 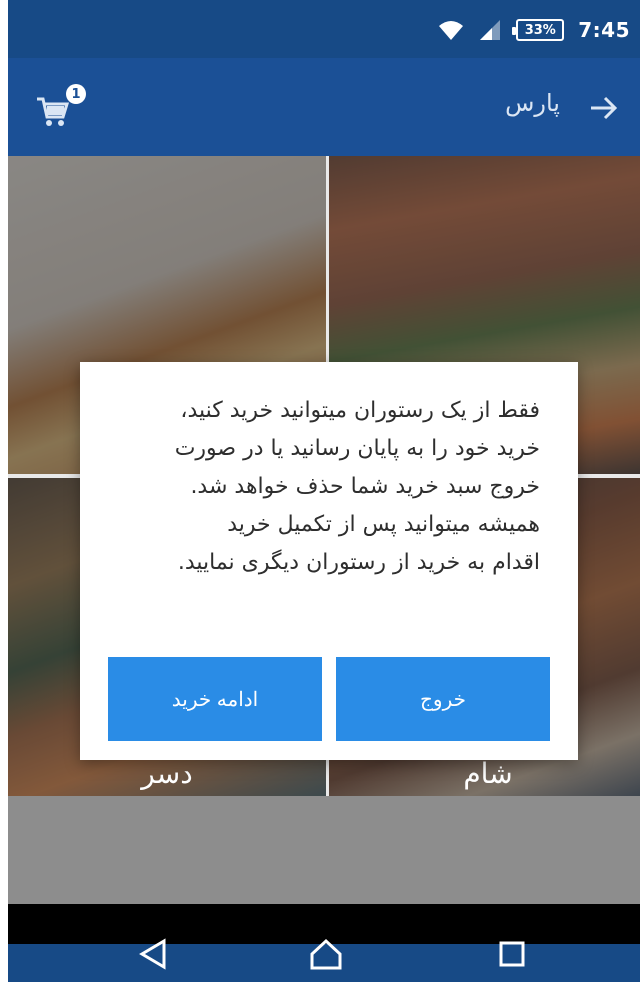 I want to click on battery-level: 33%, so click(x=540, y=30).